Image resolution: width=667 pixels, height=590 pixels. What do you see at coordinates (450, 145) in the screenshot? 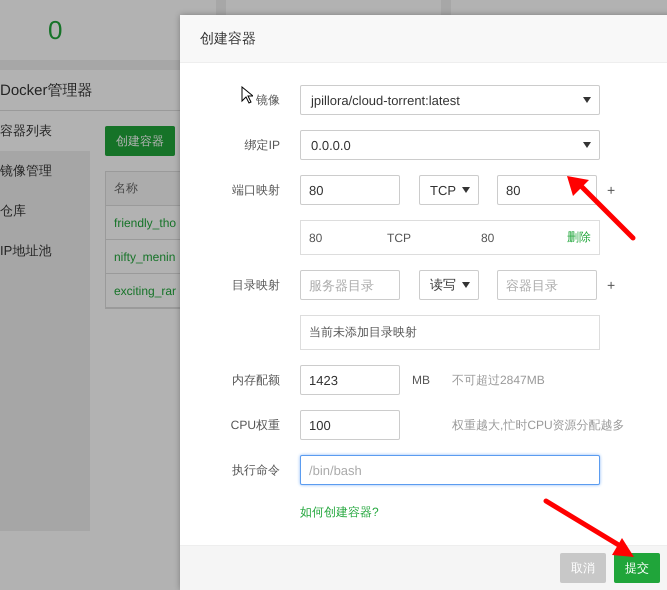
I see `select-field: 0.0.0.0` at bounding box center [450, 145].